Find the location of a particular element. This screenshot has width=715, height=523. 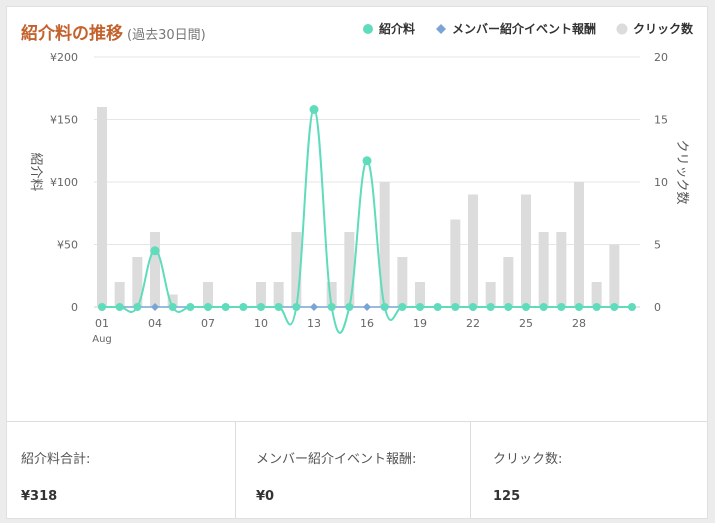

y2-tick-label: 5 is located at coordinates (657, 245).